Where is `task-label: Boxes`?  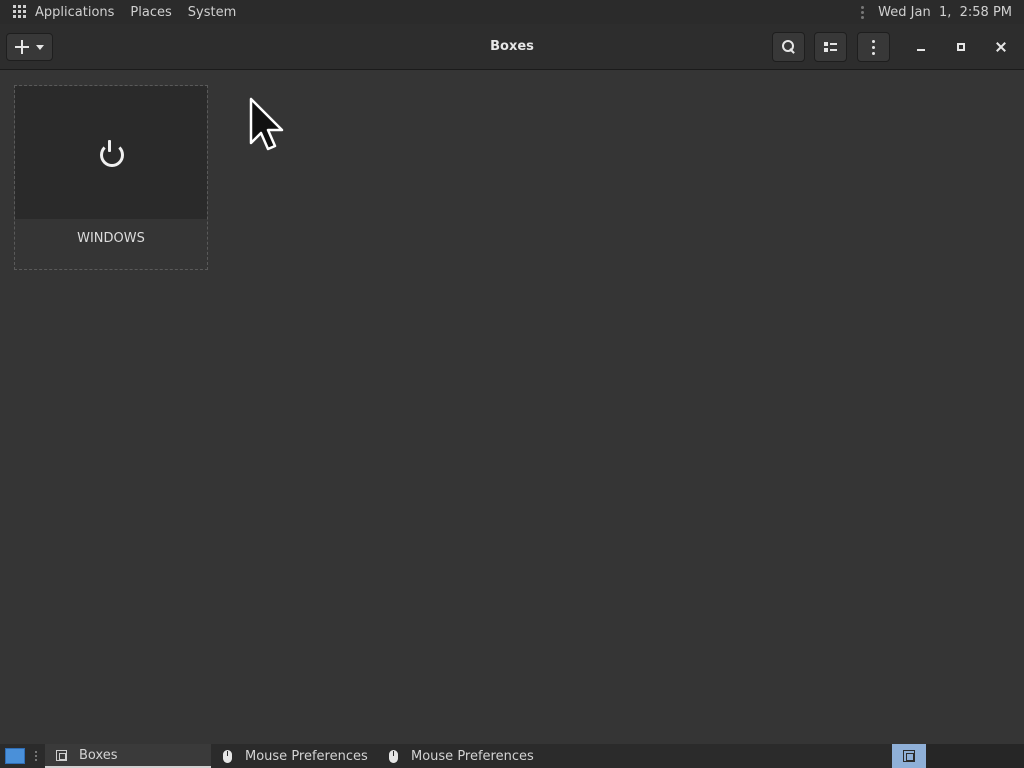
task-label: Boxes is located at coordinates (98, 755).